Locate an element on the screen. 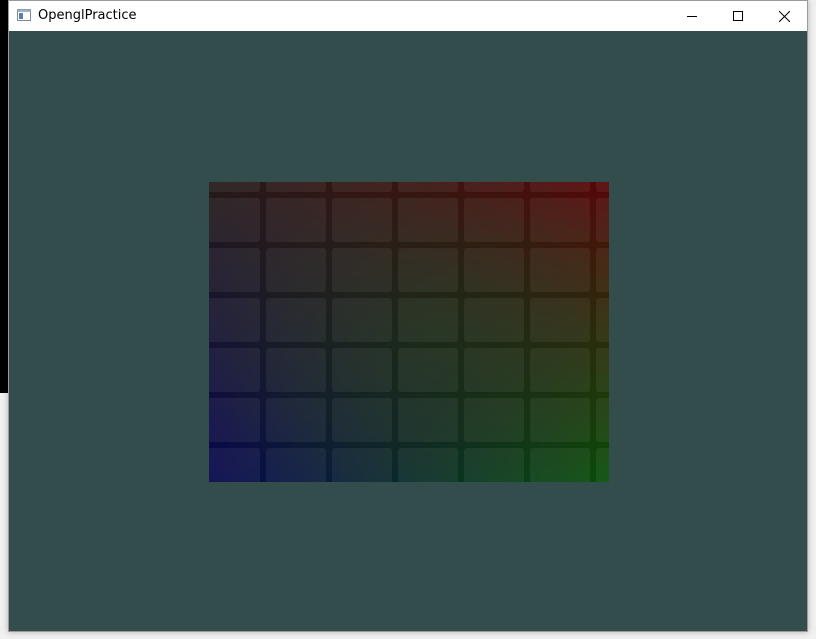  window-title: OpenglPractice is located at coordinates (87, 15).